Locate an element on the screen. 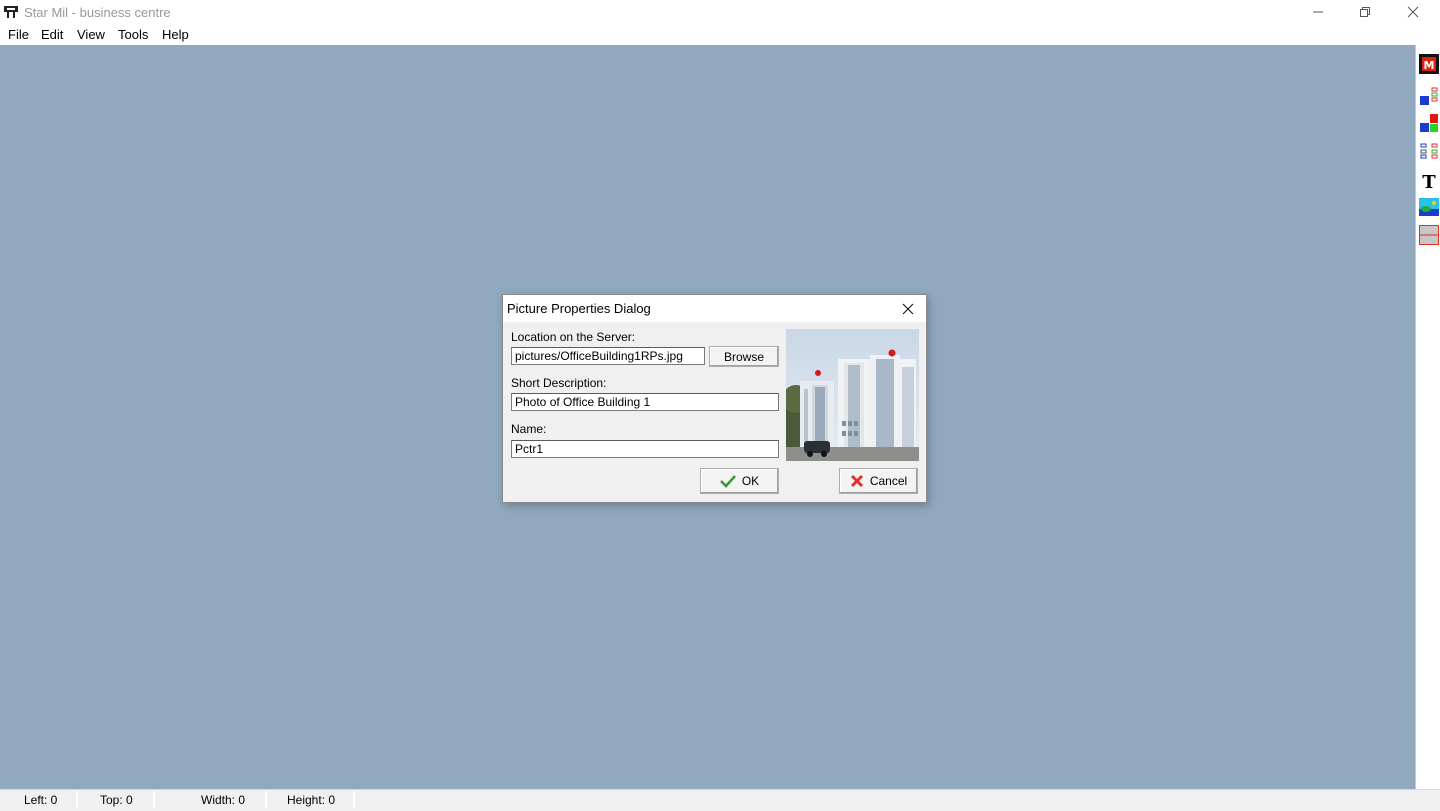  grid-layout-icon is located at coordinates (1429, 151).